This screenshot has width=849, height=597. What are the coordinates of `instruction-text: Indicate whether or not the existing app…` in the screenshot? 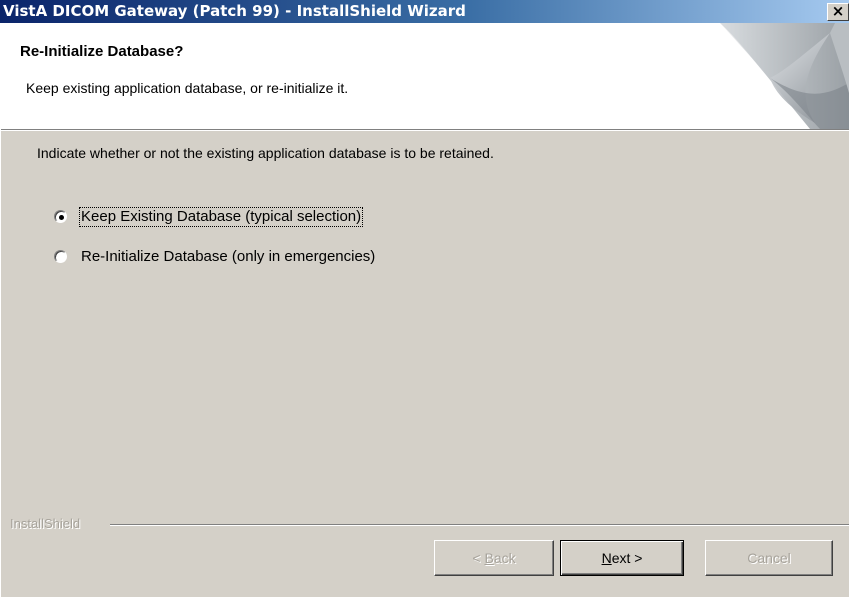 It's located at (265, 153).